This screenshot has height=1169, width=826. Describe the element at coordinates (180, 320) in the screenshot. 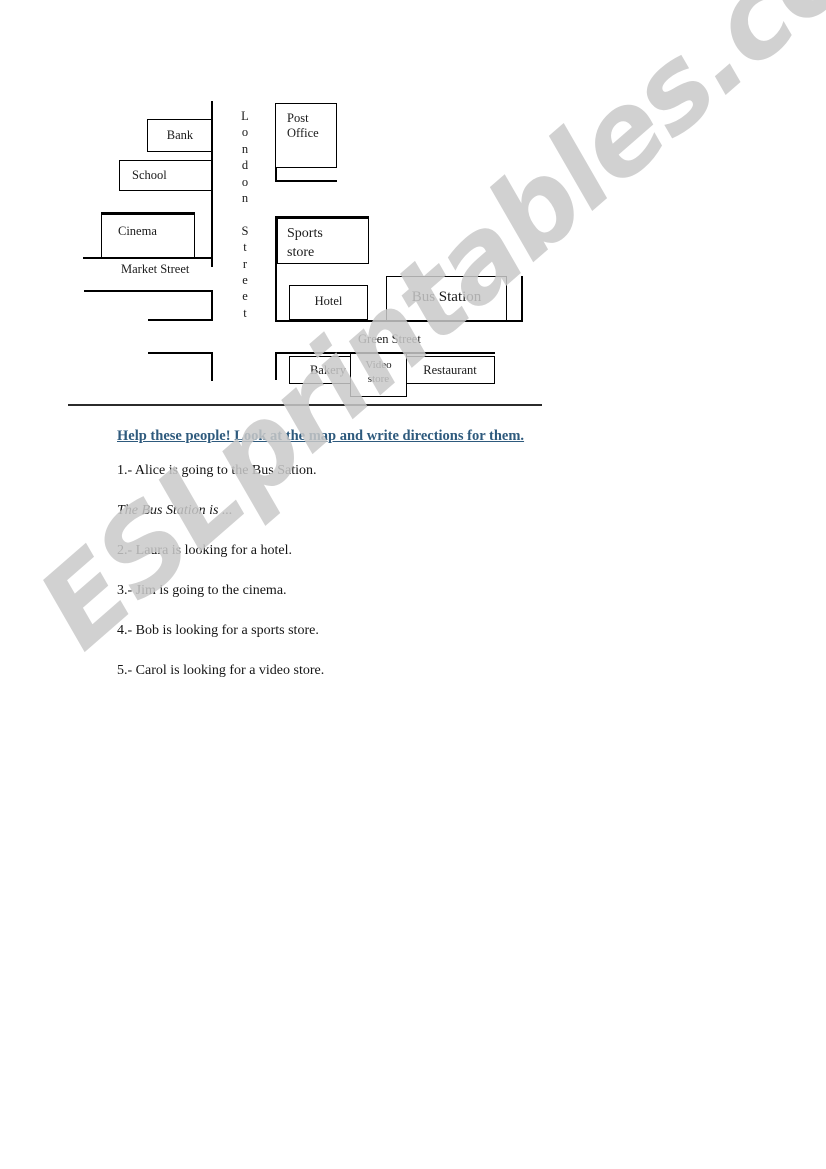

I see `map-line-block2-bottom` at that location.